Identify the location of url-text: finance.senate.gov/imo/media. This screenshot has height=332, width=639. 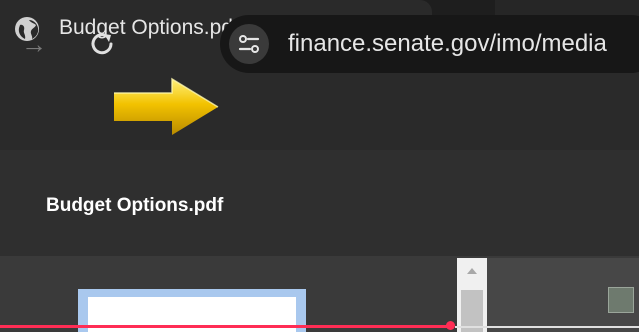
(447, 44).